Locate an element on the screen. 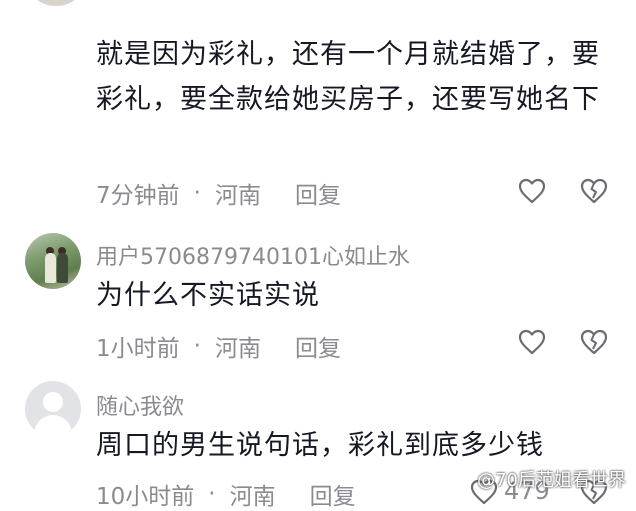 The image size is (636, 511). watermark: @70后范姐看世界 is located at coordinates (551, 480).